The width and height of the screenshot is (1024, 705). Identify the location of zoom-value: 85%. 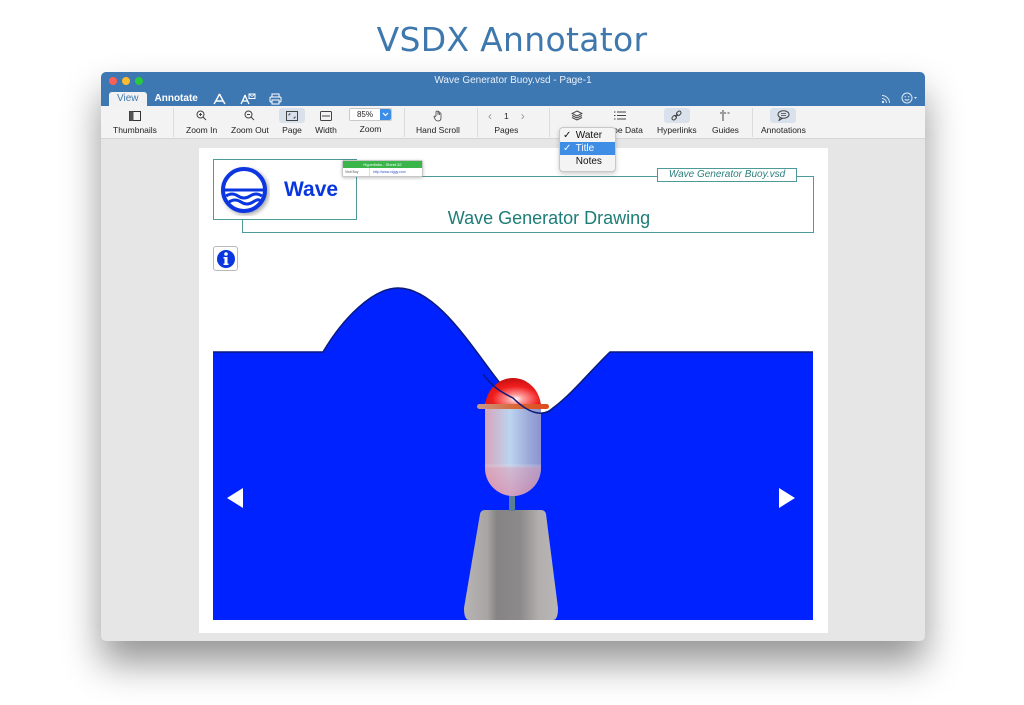
(364, 114).